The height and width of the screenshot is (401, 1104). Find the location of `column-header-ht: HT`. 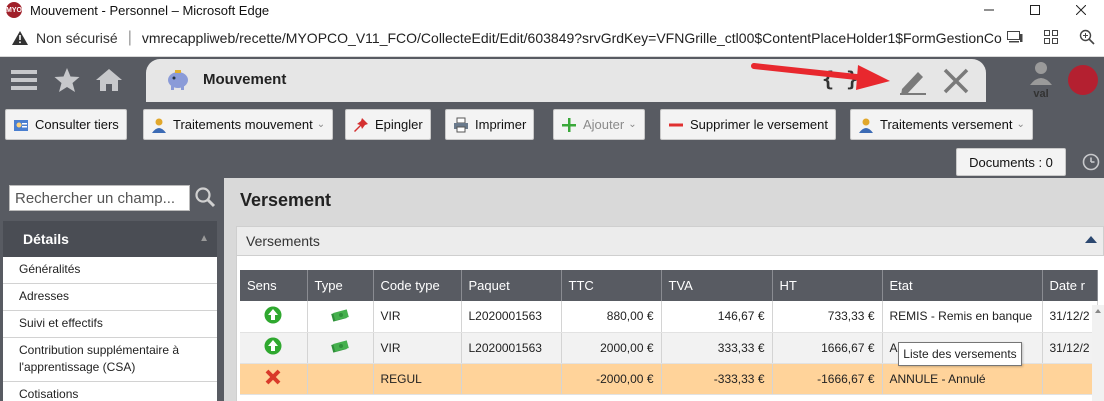

column-header-ht: HT is located at coordinates (827, 285).